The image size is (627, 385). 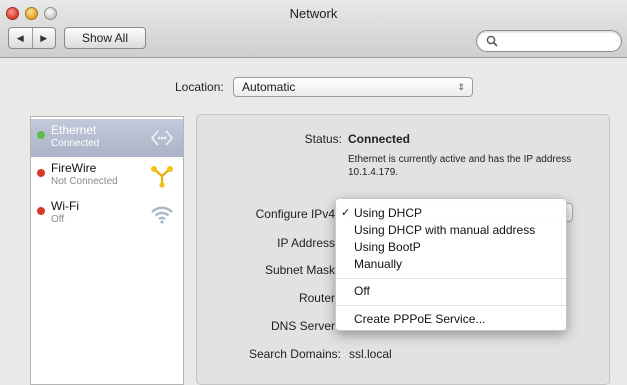 What do you see at coordinates (107, 138) in the screenshot?
I see `service-item-ethernet: Ethernet Connected` at bounding box center [107, 138].